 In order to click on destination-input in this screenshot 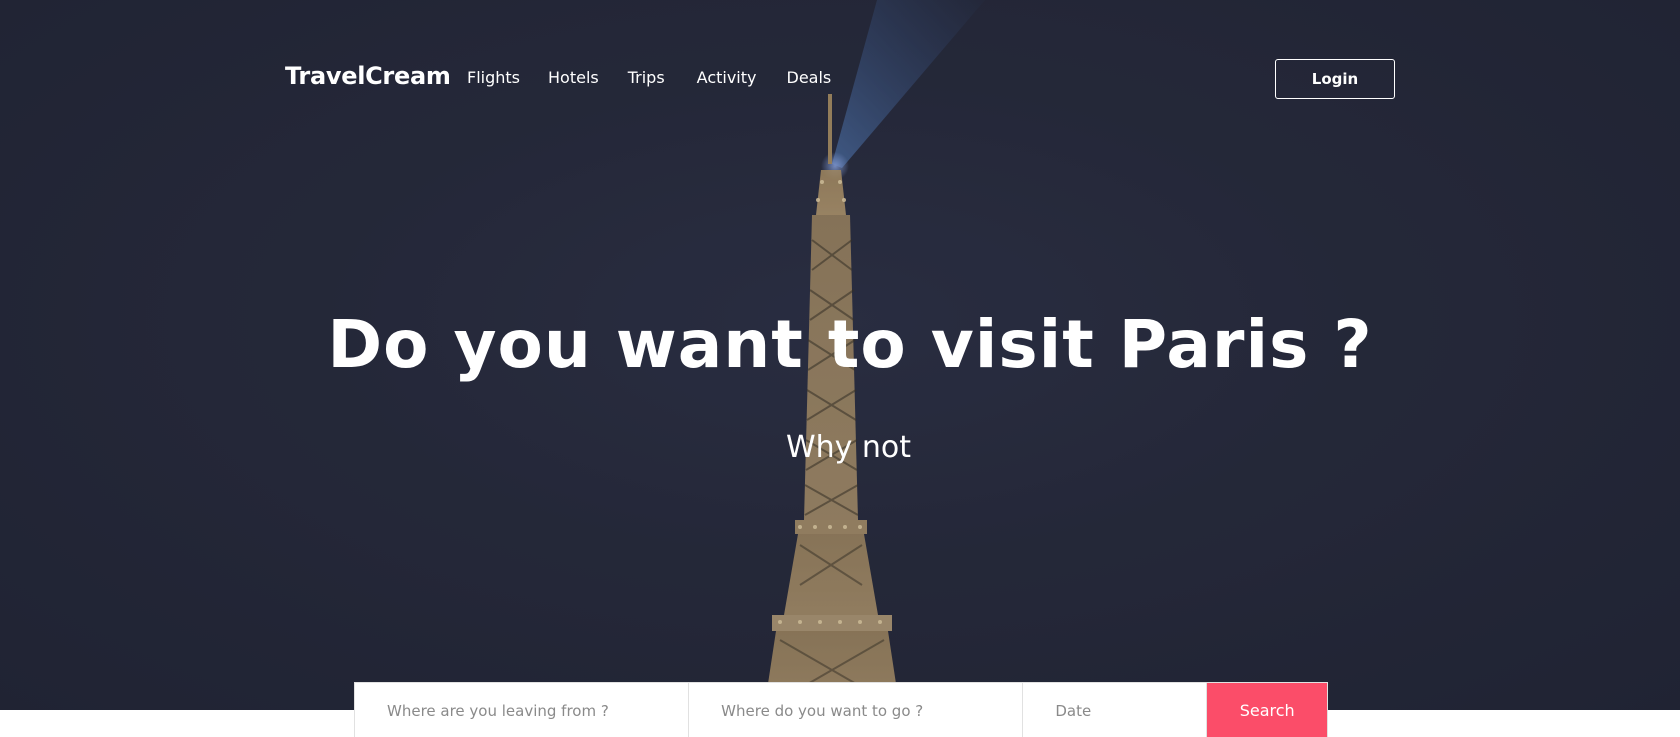, I will do `click(856, 710)`.